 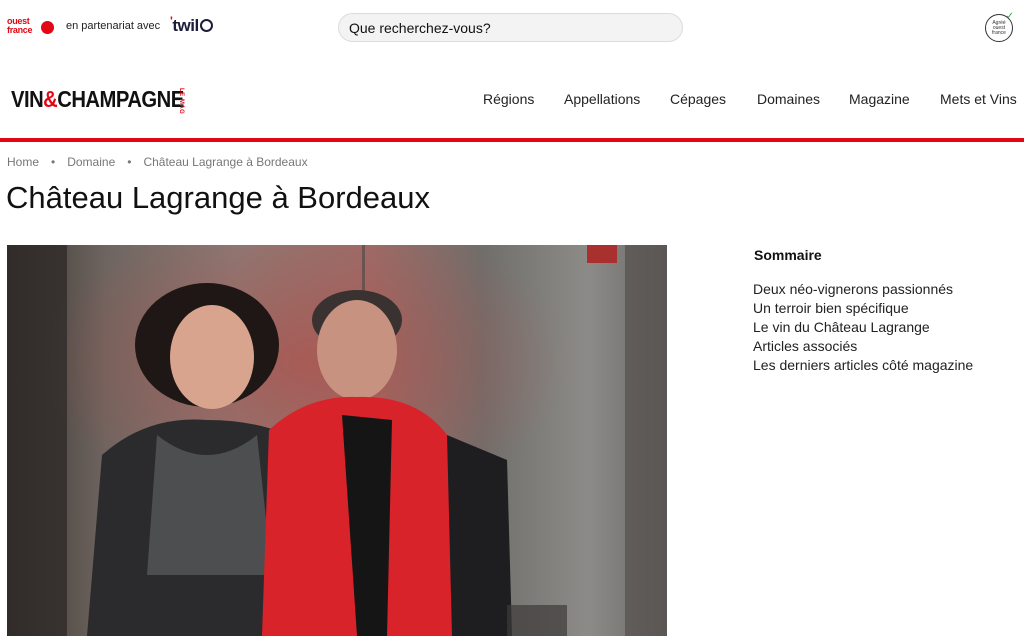 What do you see at coordinates (206, 25) in the screenshot?
I see `twil-ring-icon` at bounding box center [206, 25].